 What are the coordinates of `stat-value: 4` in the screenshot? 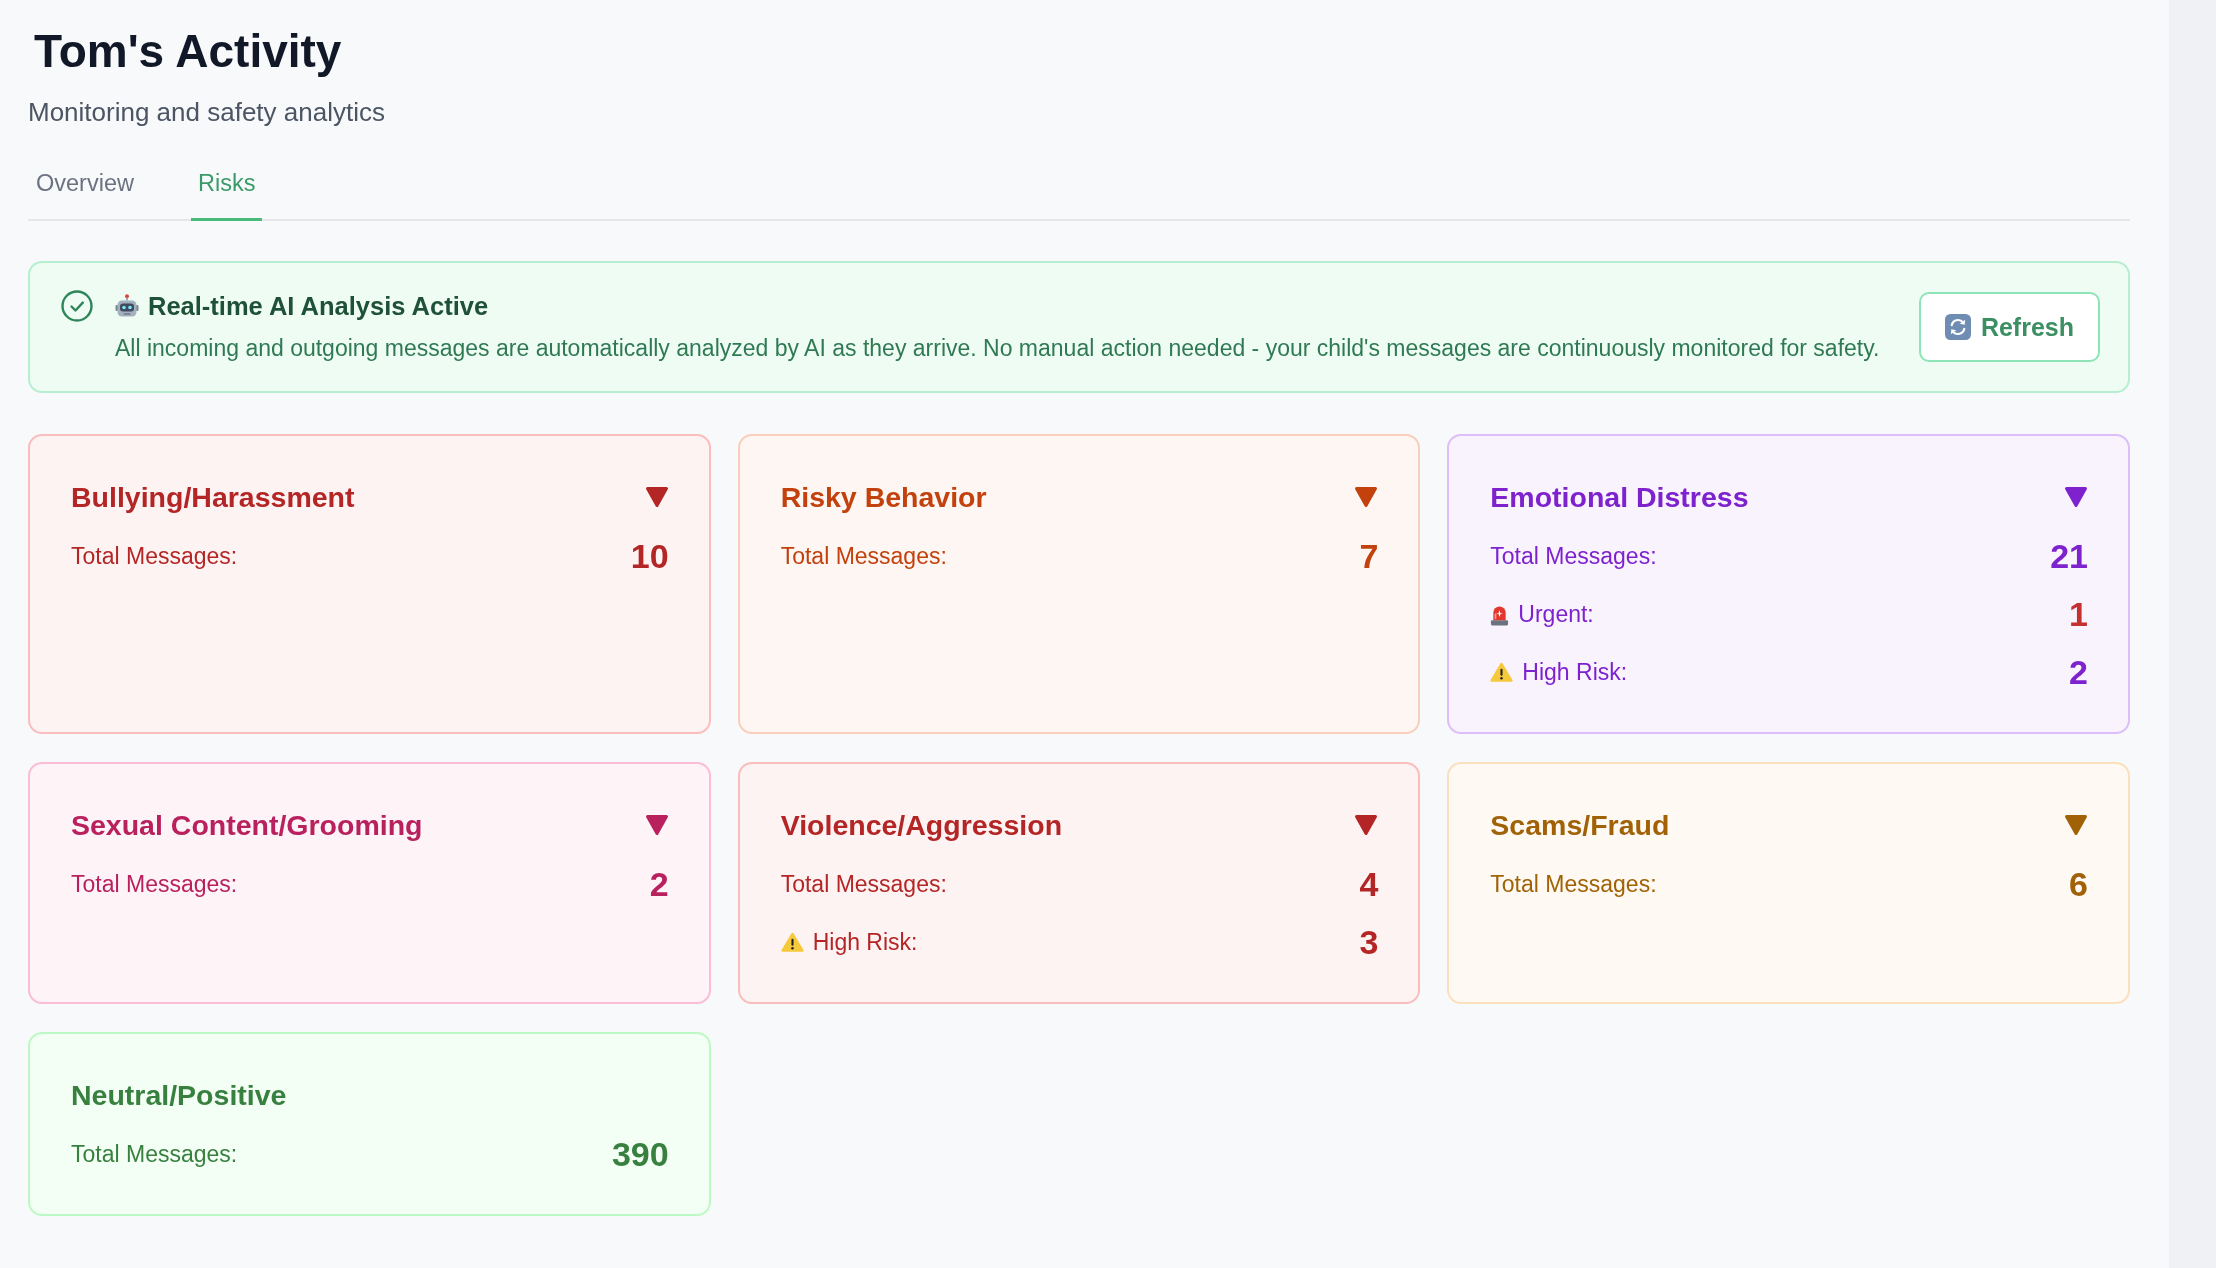 It's located at (1369, 884).